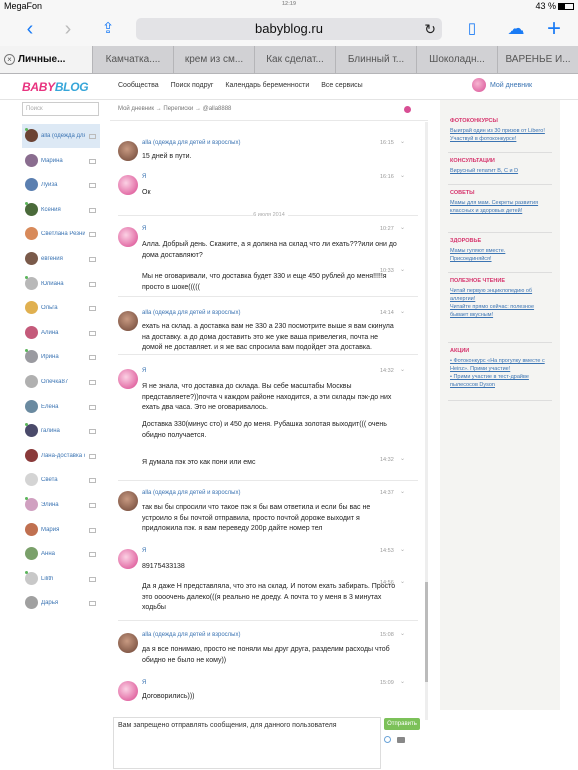 This screenshot has width=578, height=770. Describe the element at coordinates (407, 109) in the screenshot. I see `settings-icon` at that location.